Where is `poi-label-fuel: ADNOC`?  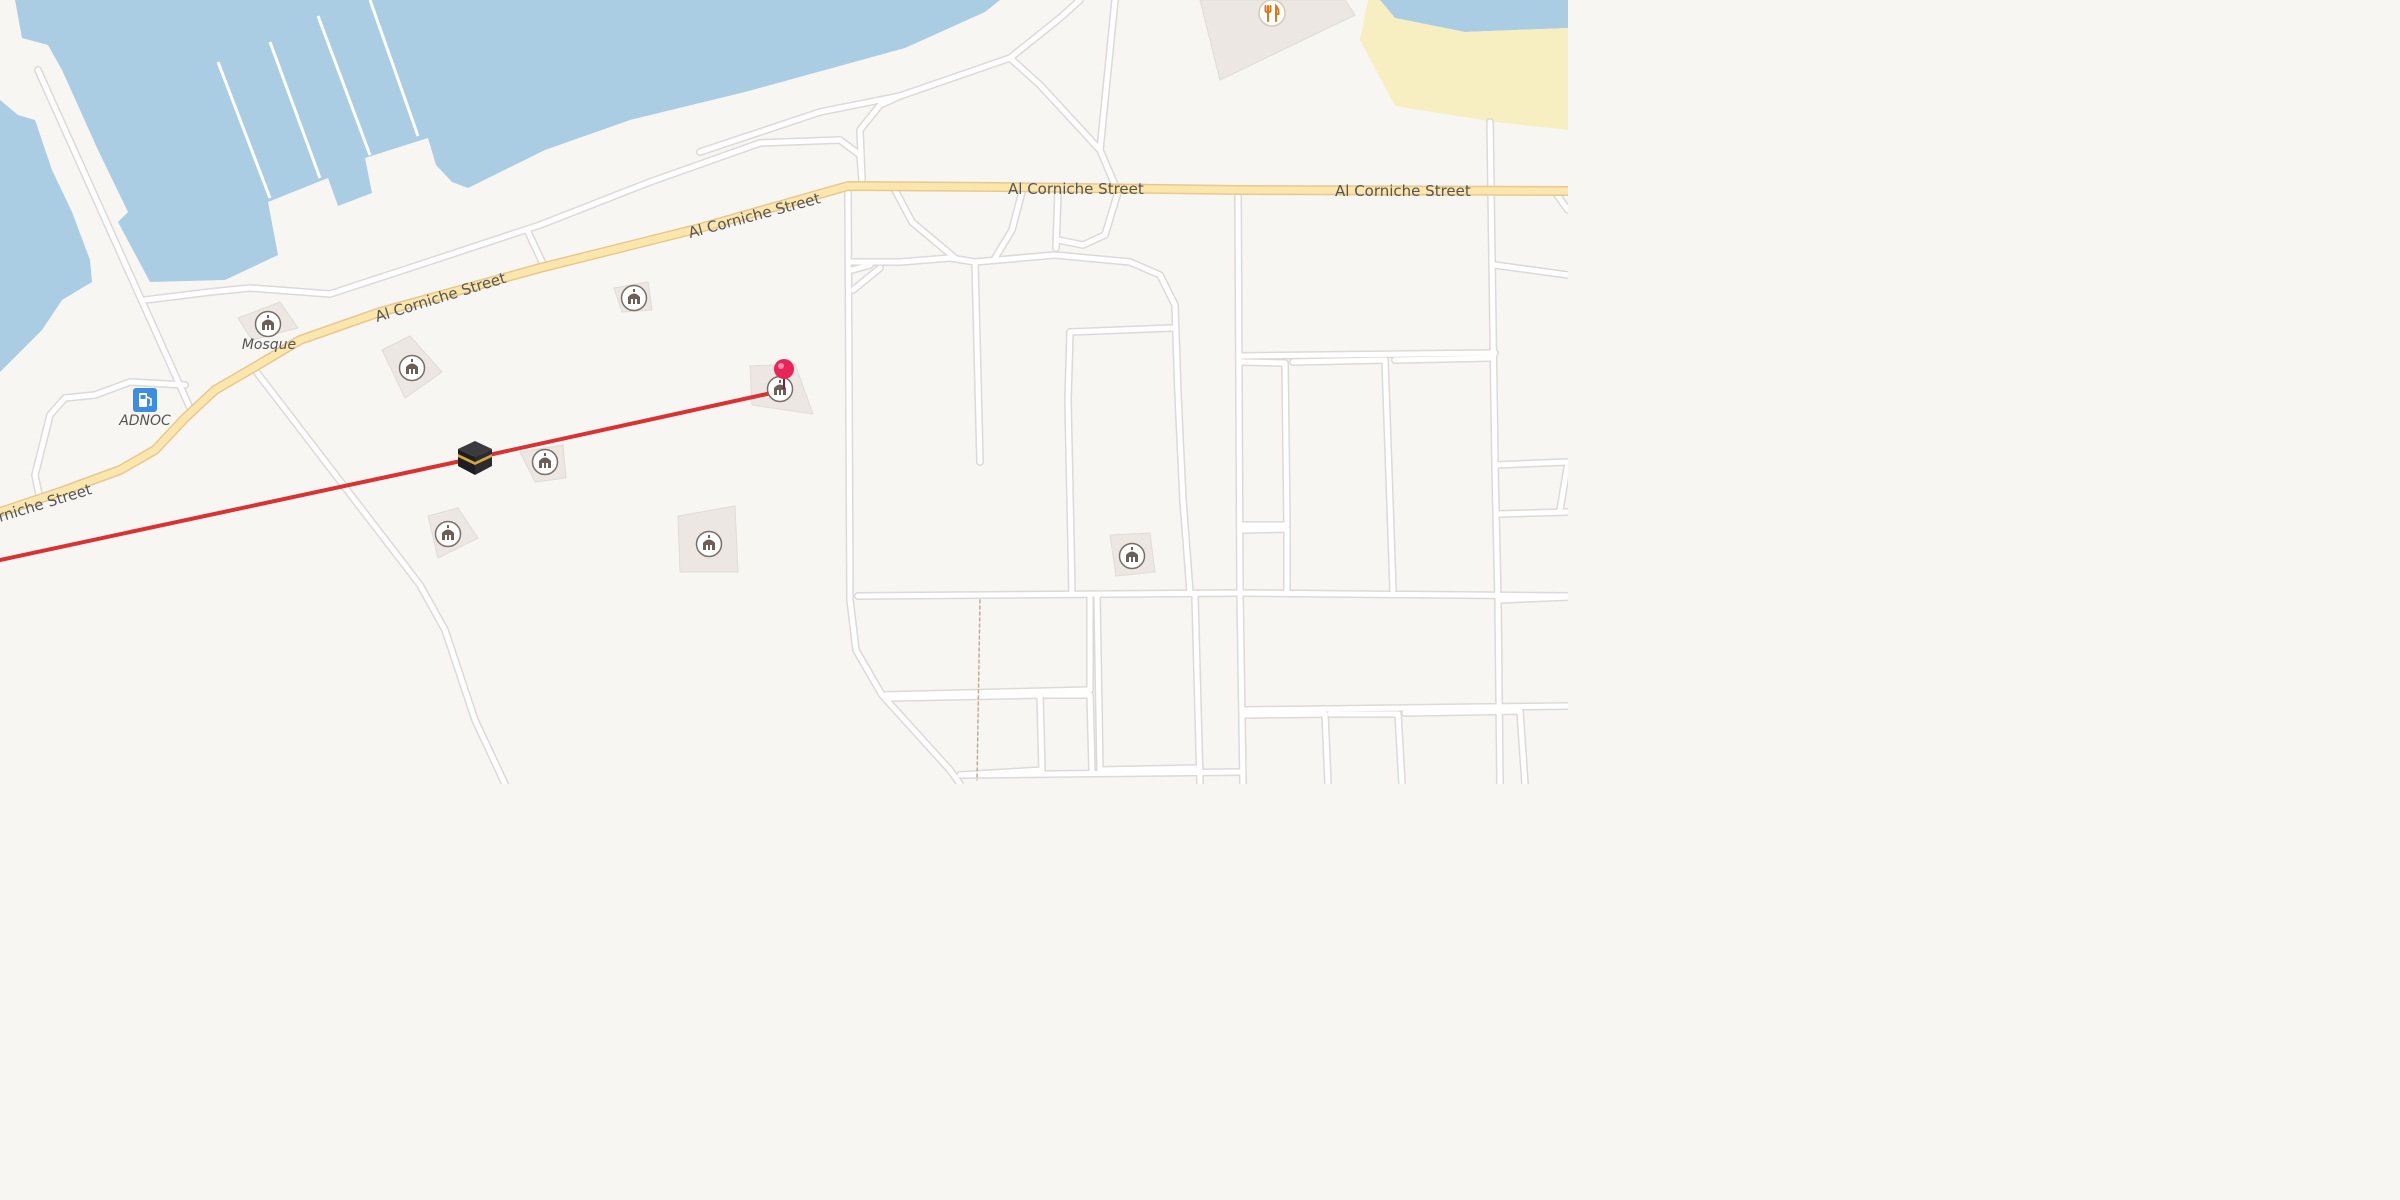
poi-label-fuel: ADNOC is located at coordinates (144, 421).